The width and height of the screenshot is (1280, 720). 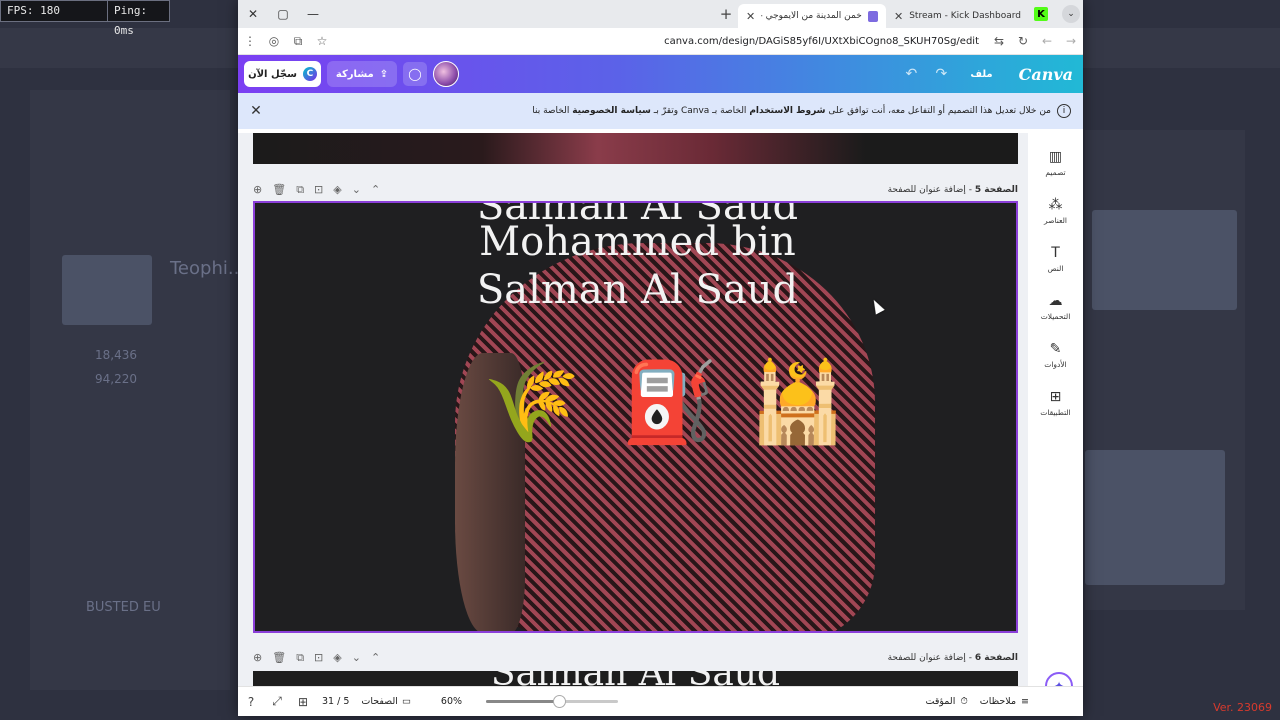 What do you see at coordinates (1055, 301) in the screenshot?
I see `cloud-upload-icon: ☁` at bounding box center [1055, 301].